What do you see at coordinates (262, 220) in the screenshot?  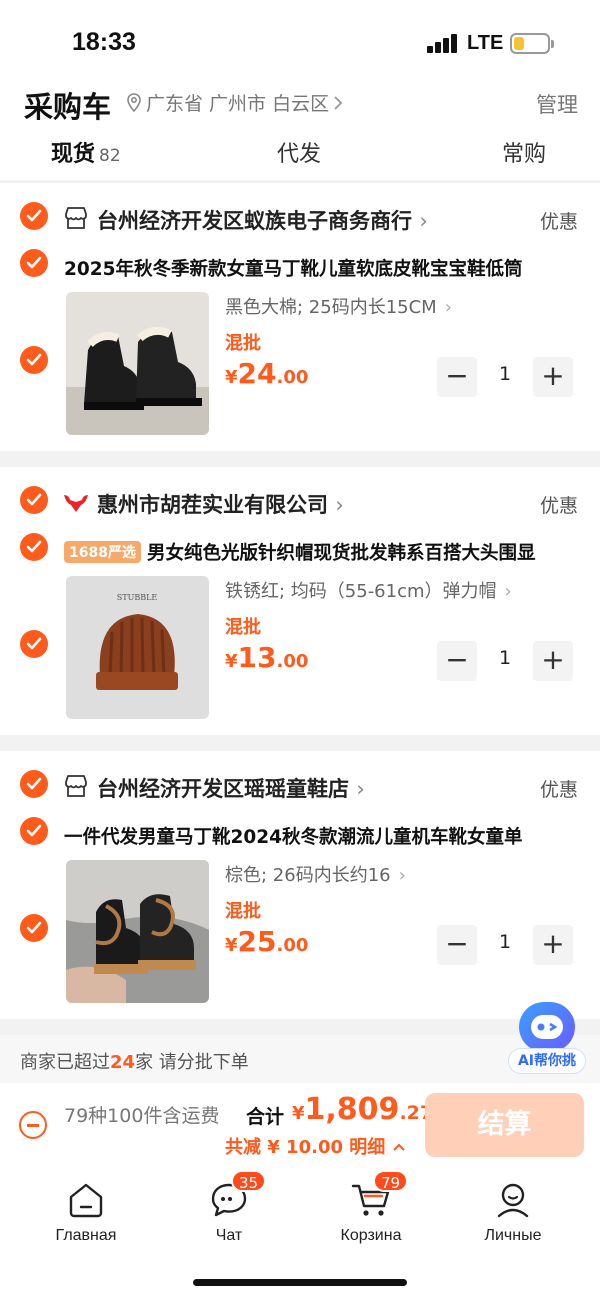 I see `shop-name: 台州经济开发区蚁族电子商务商行 ›` at bounding box center [262, 220].